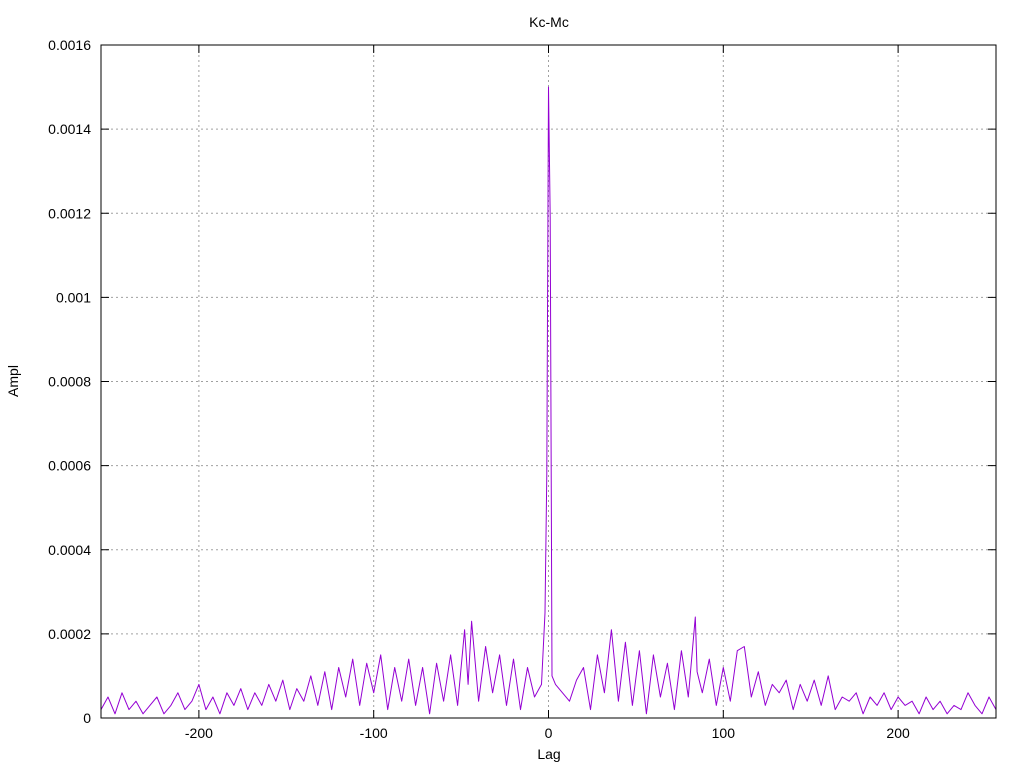 The height and width of the screenshot is (768, 1024). What do you see at coordinates (549, 733) in the screenshot?
I see `x-tick-label: 0` at bounding box center [549, 733].